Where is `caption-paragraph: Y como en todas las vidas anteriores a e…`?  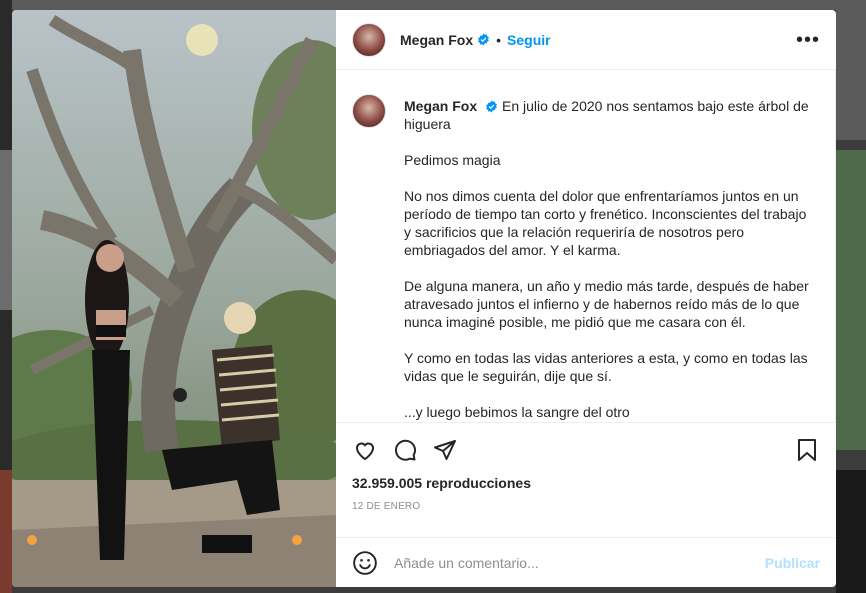
caption-paragraph: Y como en todas las vidas anteriores a e… is located at coordinates (606, 367).